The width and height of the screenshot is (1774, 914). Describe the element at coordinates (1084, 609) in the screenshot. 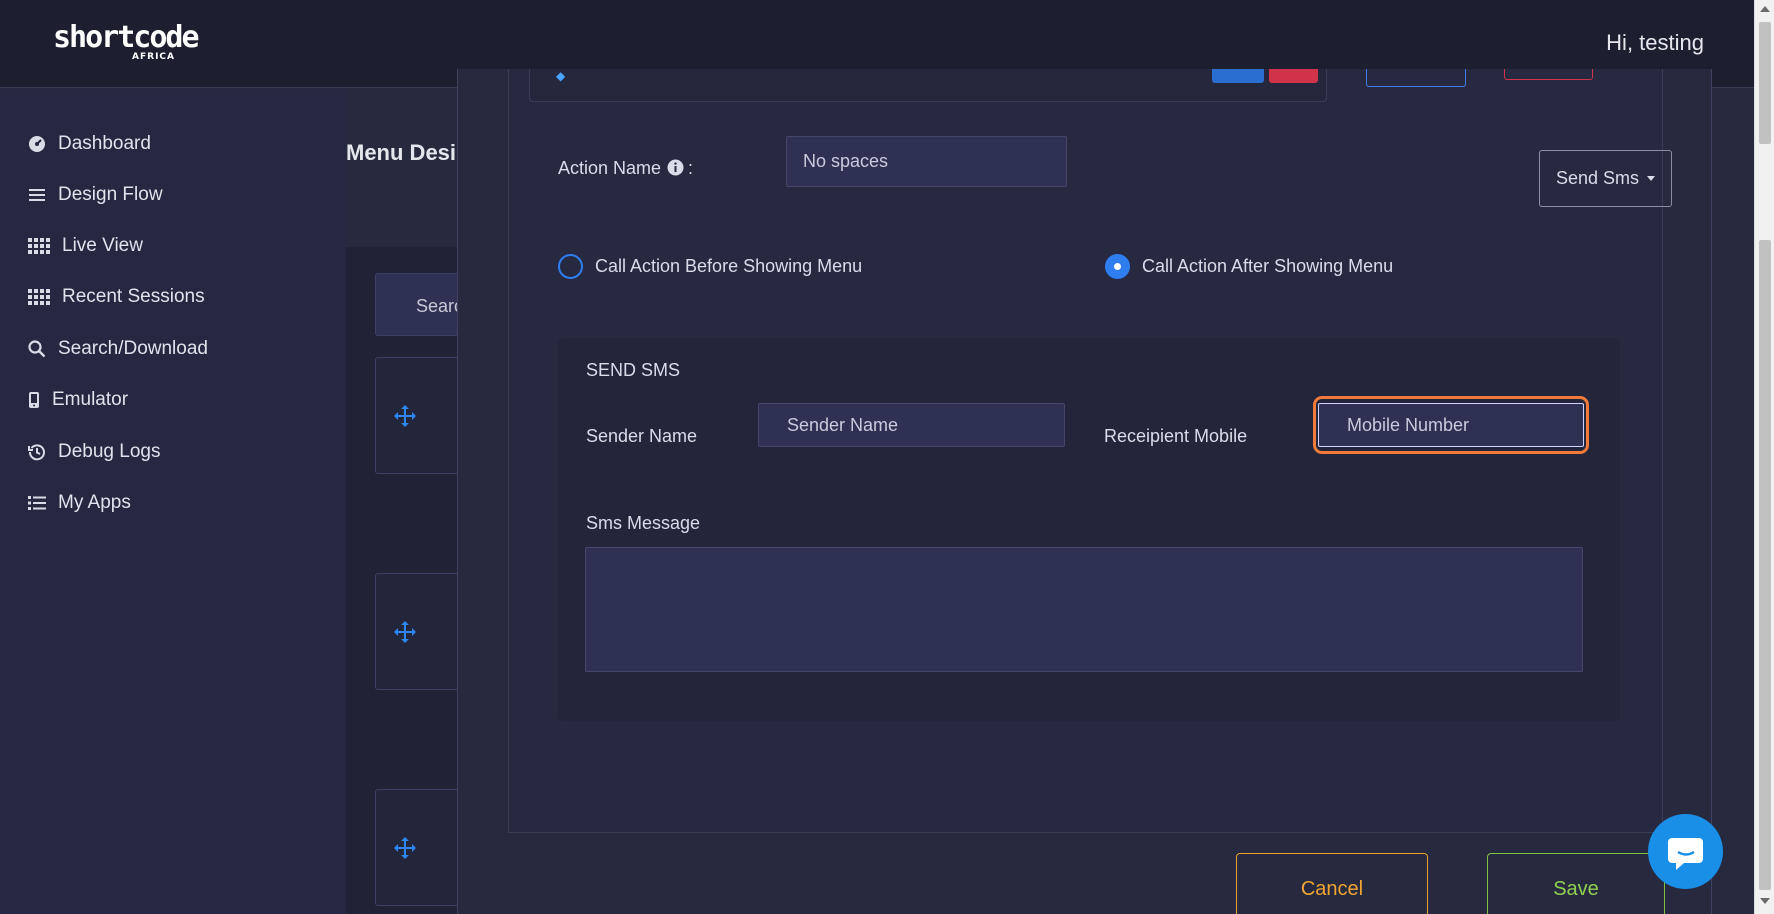

I see `sms-message-textarea` at that location.